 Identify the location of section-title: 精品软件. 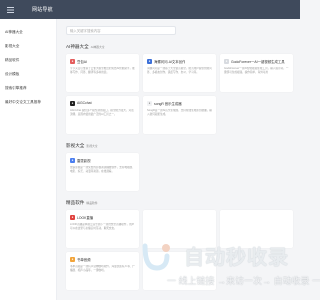
(75, 202).